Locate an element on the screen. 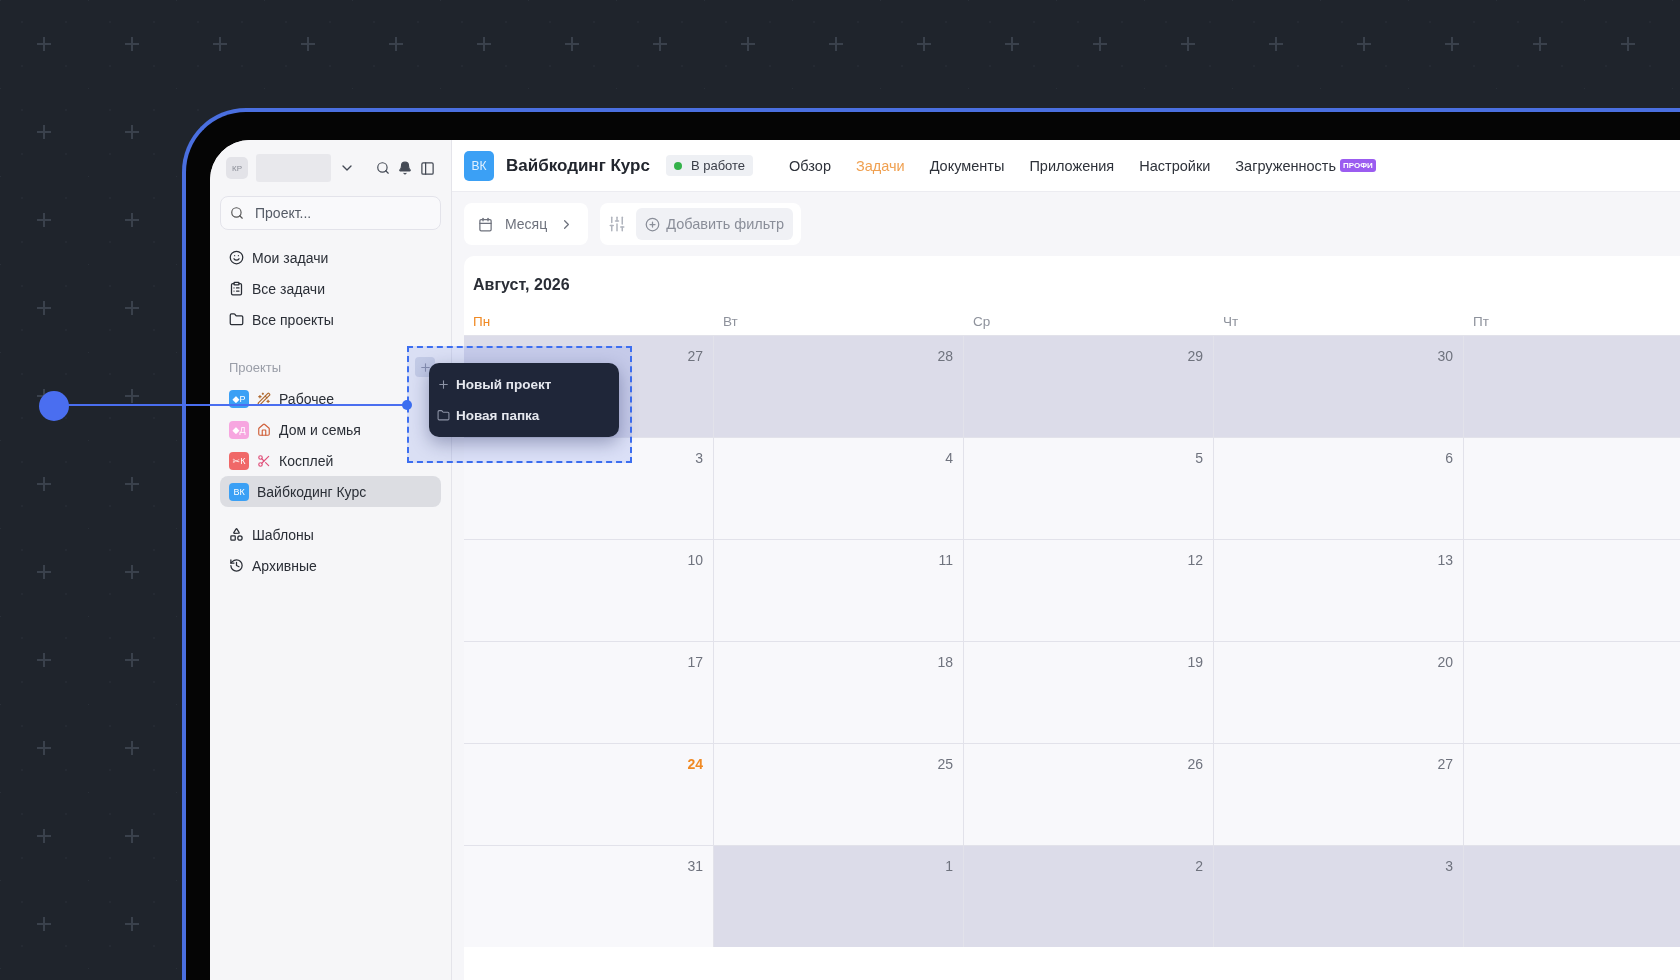  project-badge: ◆Д is located at coordinates (239, 429).